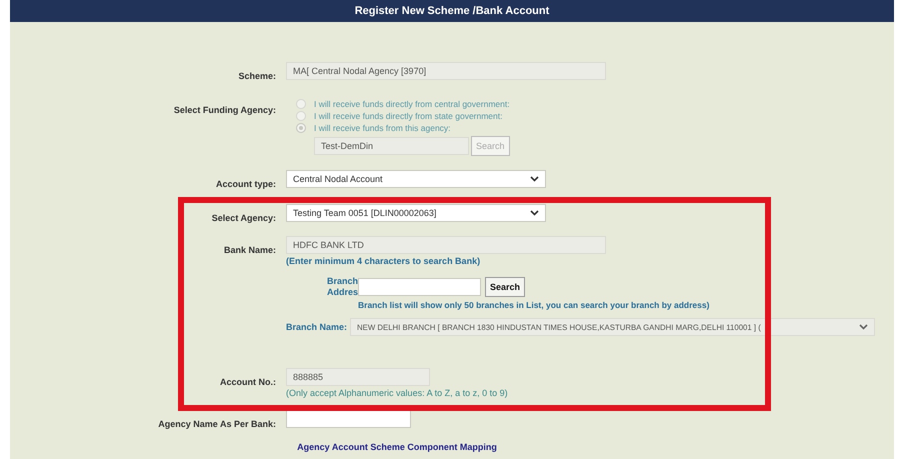 Image resolution: width=900 pixels, height=459 pixels. Describe the element at coordinates (408, 116) in the screenshot. I see `radio-label: I will receive funds directly from state government:` at that location.